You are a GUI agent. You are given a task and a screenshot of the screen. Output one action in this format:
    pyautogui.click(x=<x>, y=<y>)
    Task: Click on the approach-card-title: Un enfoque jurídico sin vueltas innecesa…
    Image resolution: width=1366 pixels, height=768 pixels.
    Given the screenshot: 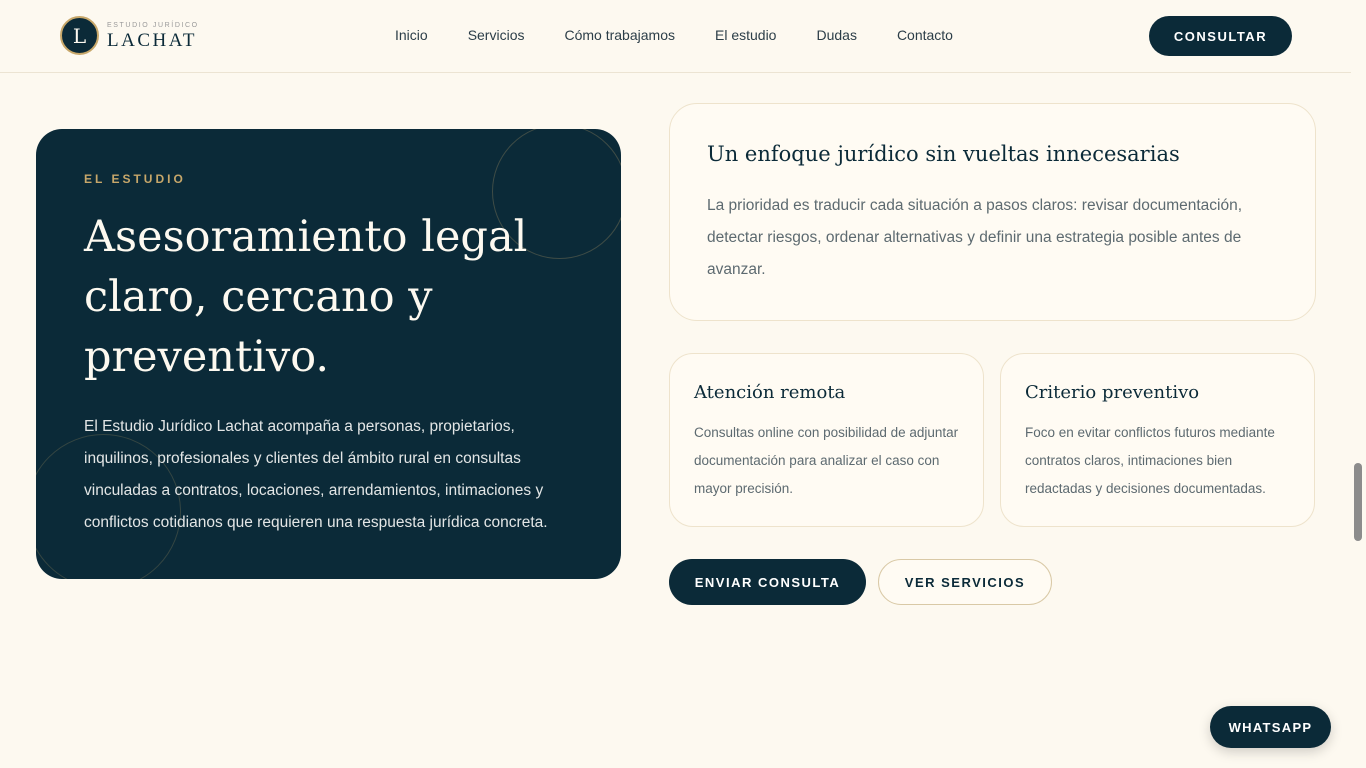 What is the action you would take?
    pyautogui.click(x=943, y=154)
    